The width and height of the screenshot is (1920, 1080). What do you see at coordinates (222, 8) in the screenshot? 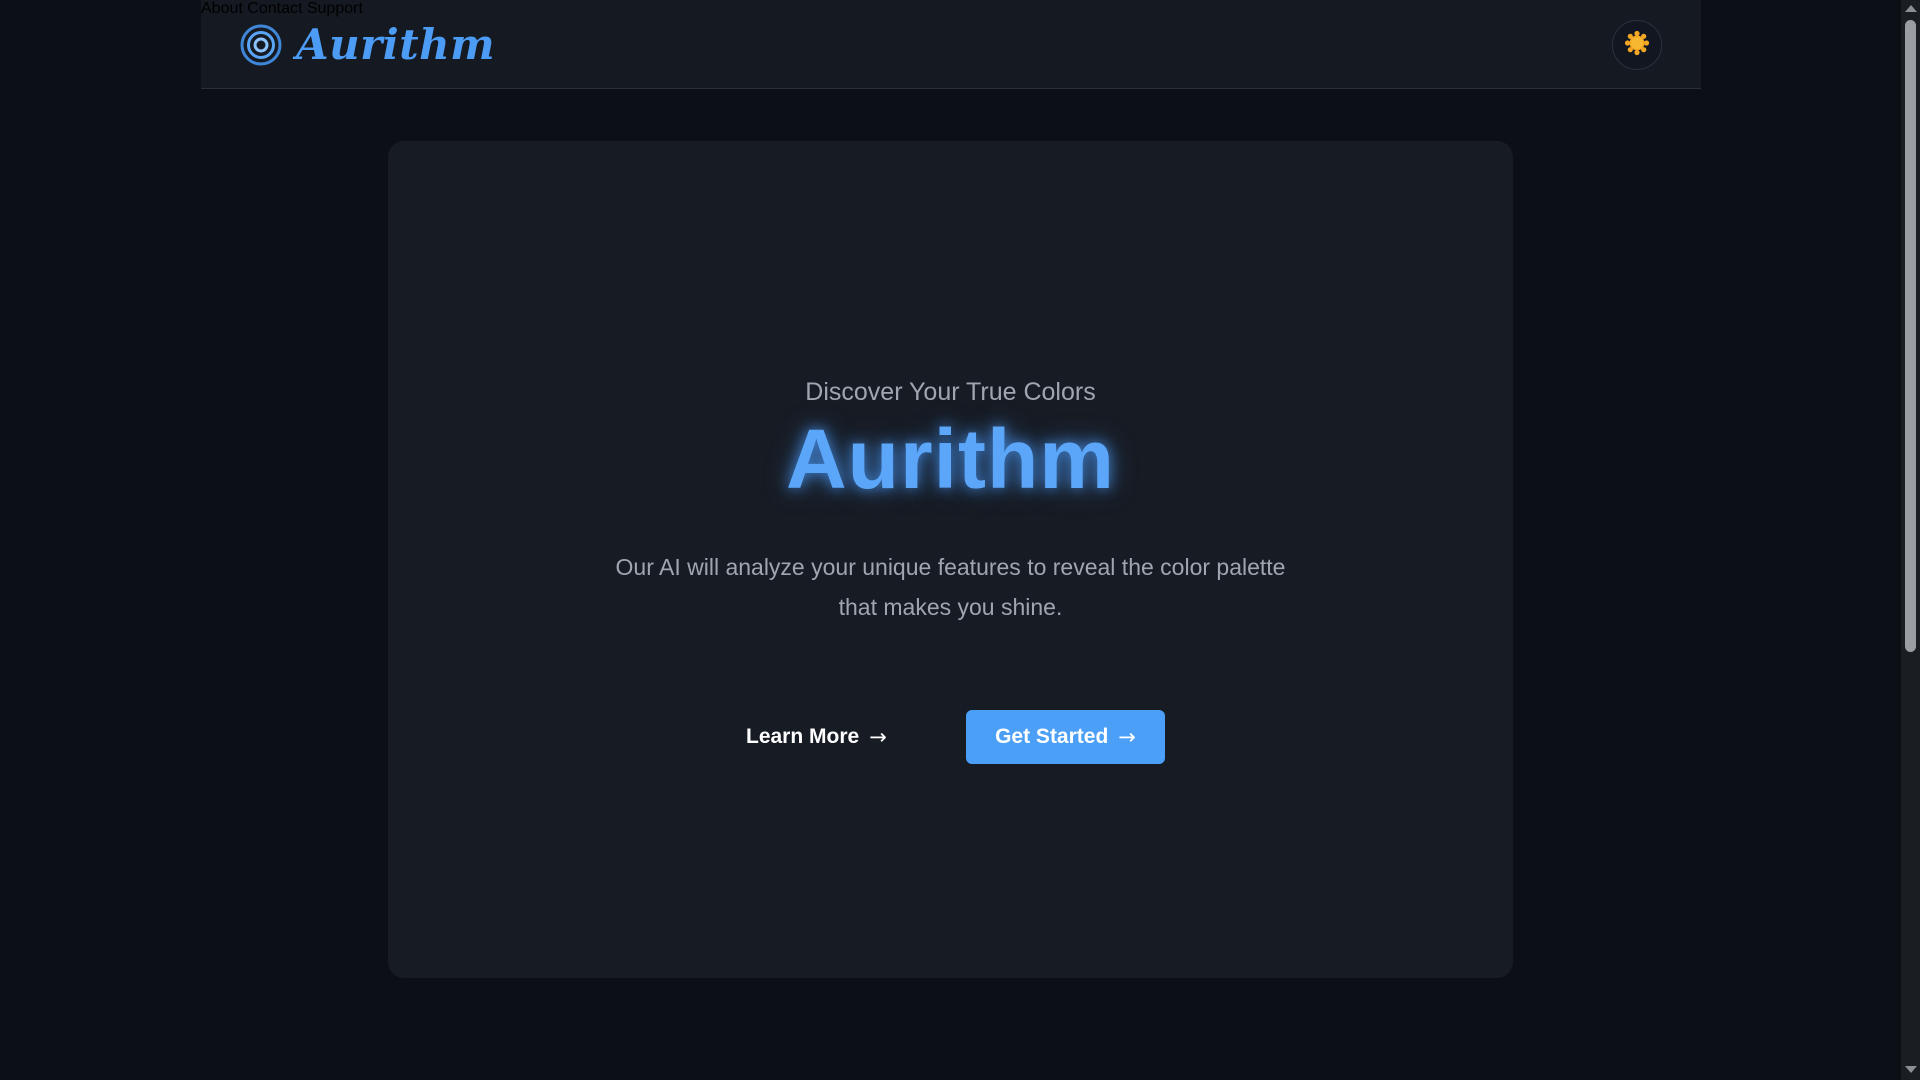
I see `nav-about: About` at bounding box center [222, 8].